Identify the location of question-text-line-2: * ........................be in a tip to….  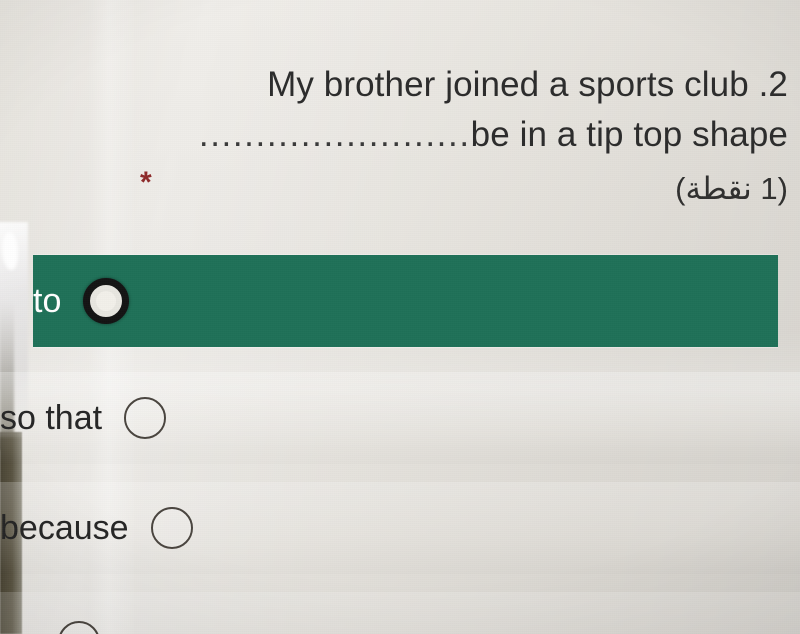
(414, 154).